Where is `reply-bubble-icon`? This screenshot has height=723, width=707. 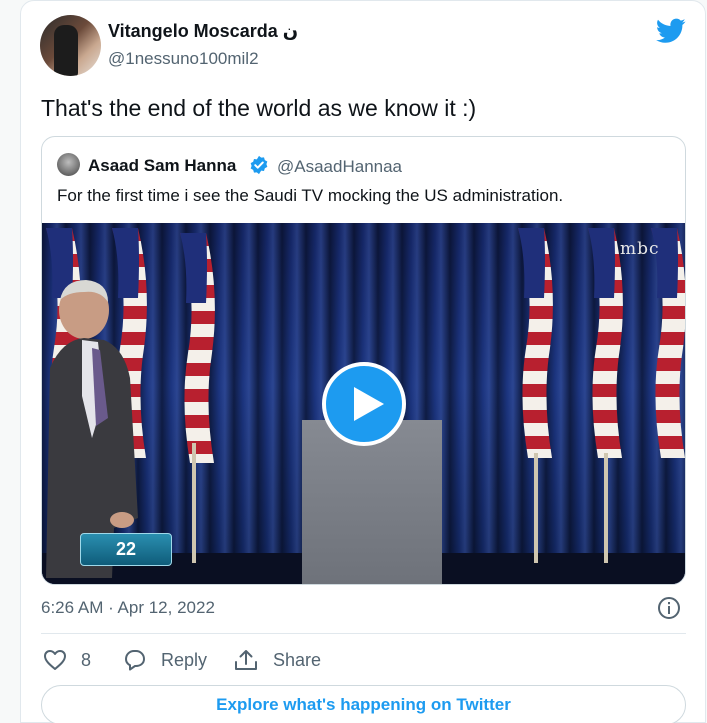
reply-bubble-icon is located at coordinates (135, 660).